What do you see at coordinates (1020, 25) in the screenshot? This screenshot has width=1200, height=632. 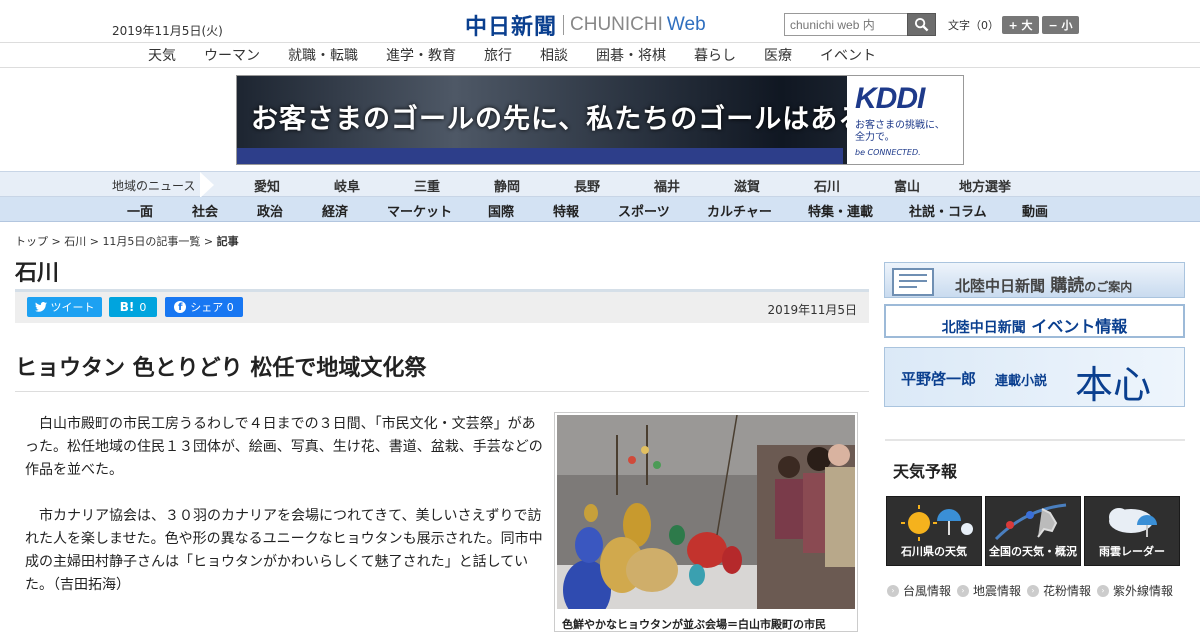 I see `font-size-up-button: + 大` at bounding box center [1020, 25].